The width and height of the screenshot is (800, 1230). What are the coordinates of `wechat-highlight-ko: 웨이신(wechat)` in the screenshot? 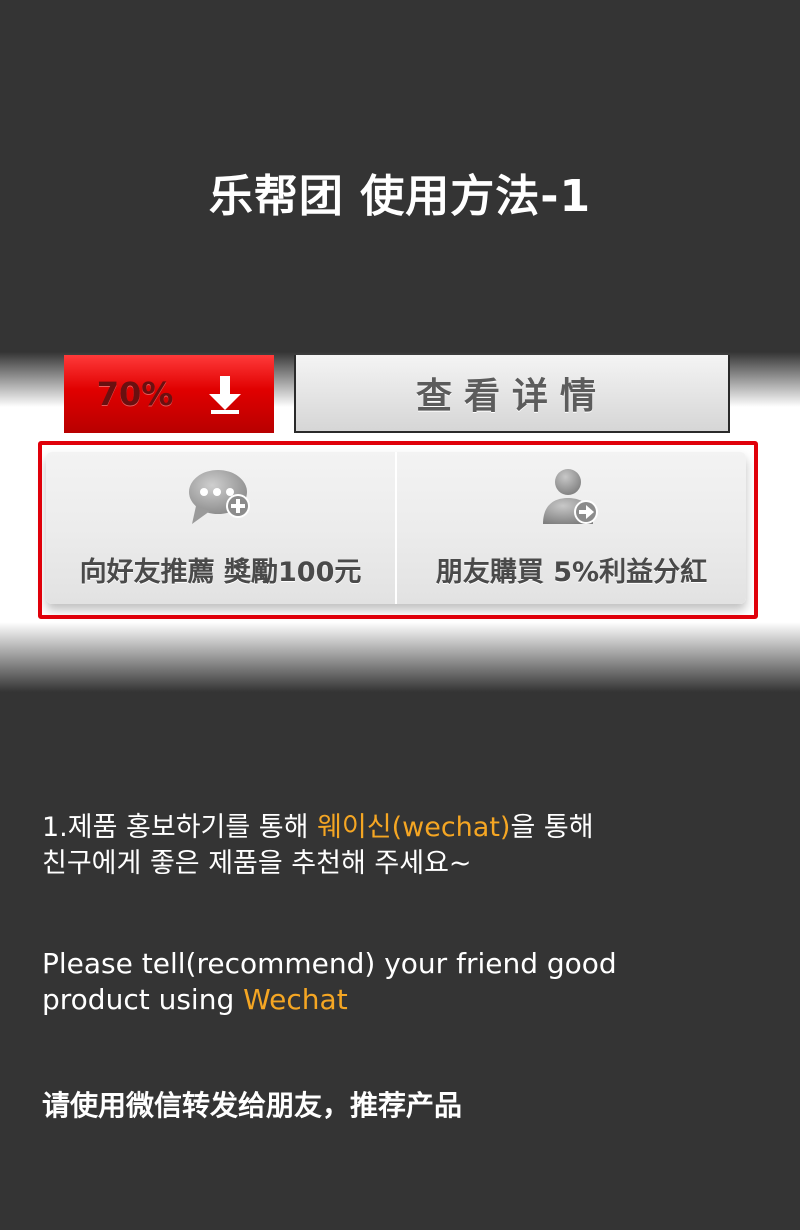 It's located at (414, 827).